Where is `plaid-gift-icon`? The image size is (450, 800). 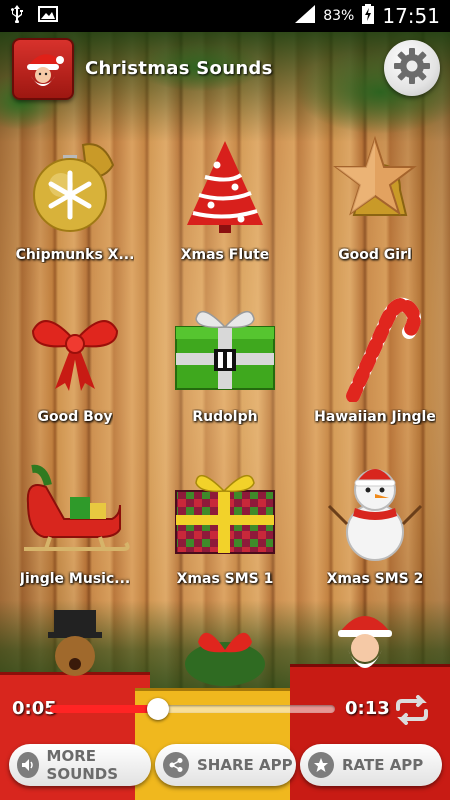 plaid-gift-icon is located at coordinates (225, 509).